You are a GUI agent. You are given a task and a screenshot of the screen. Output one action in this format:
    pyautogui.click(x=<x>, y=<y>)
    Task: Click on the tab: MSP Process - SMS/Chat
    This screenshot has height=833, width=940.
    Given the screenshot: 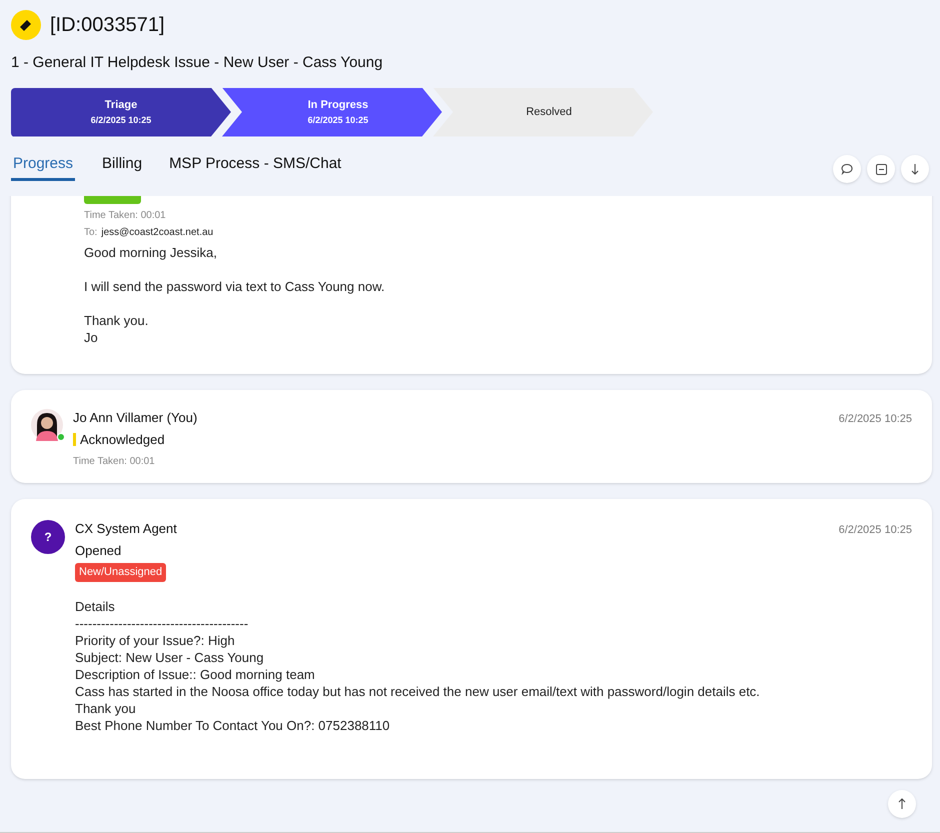 What is the action you would take?
    pyautogui.click(x=255, y=166)
    